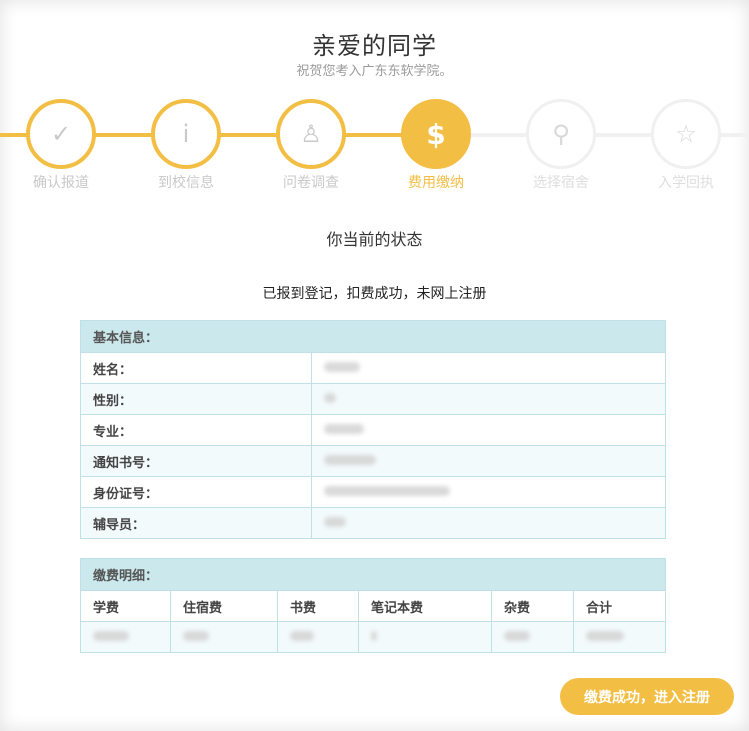 This screenshot has width=749, height=731. What do you see at coordinates (186, 183) in the screenshot?
I see `step-label: 到校信息` at bounding box center [186, 183].